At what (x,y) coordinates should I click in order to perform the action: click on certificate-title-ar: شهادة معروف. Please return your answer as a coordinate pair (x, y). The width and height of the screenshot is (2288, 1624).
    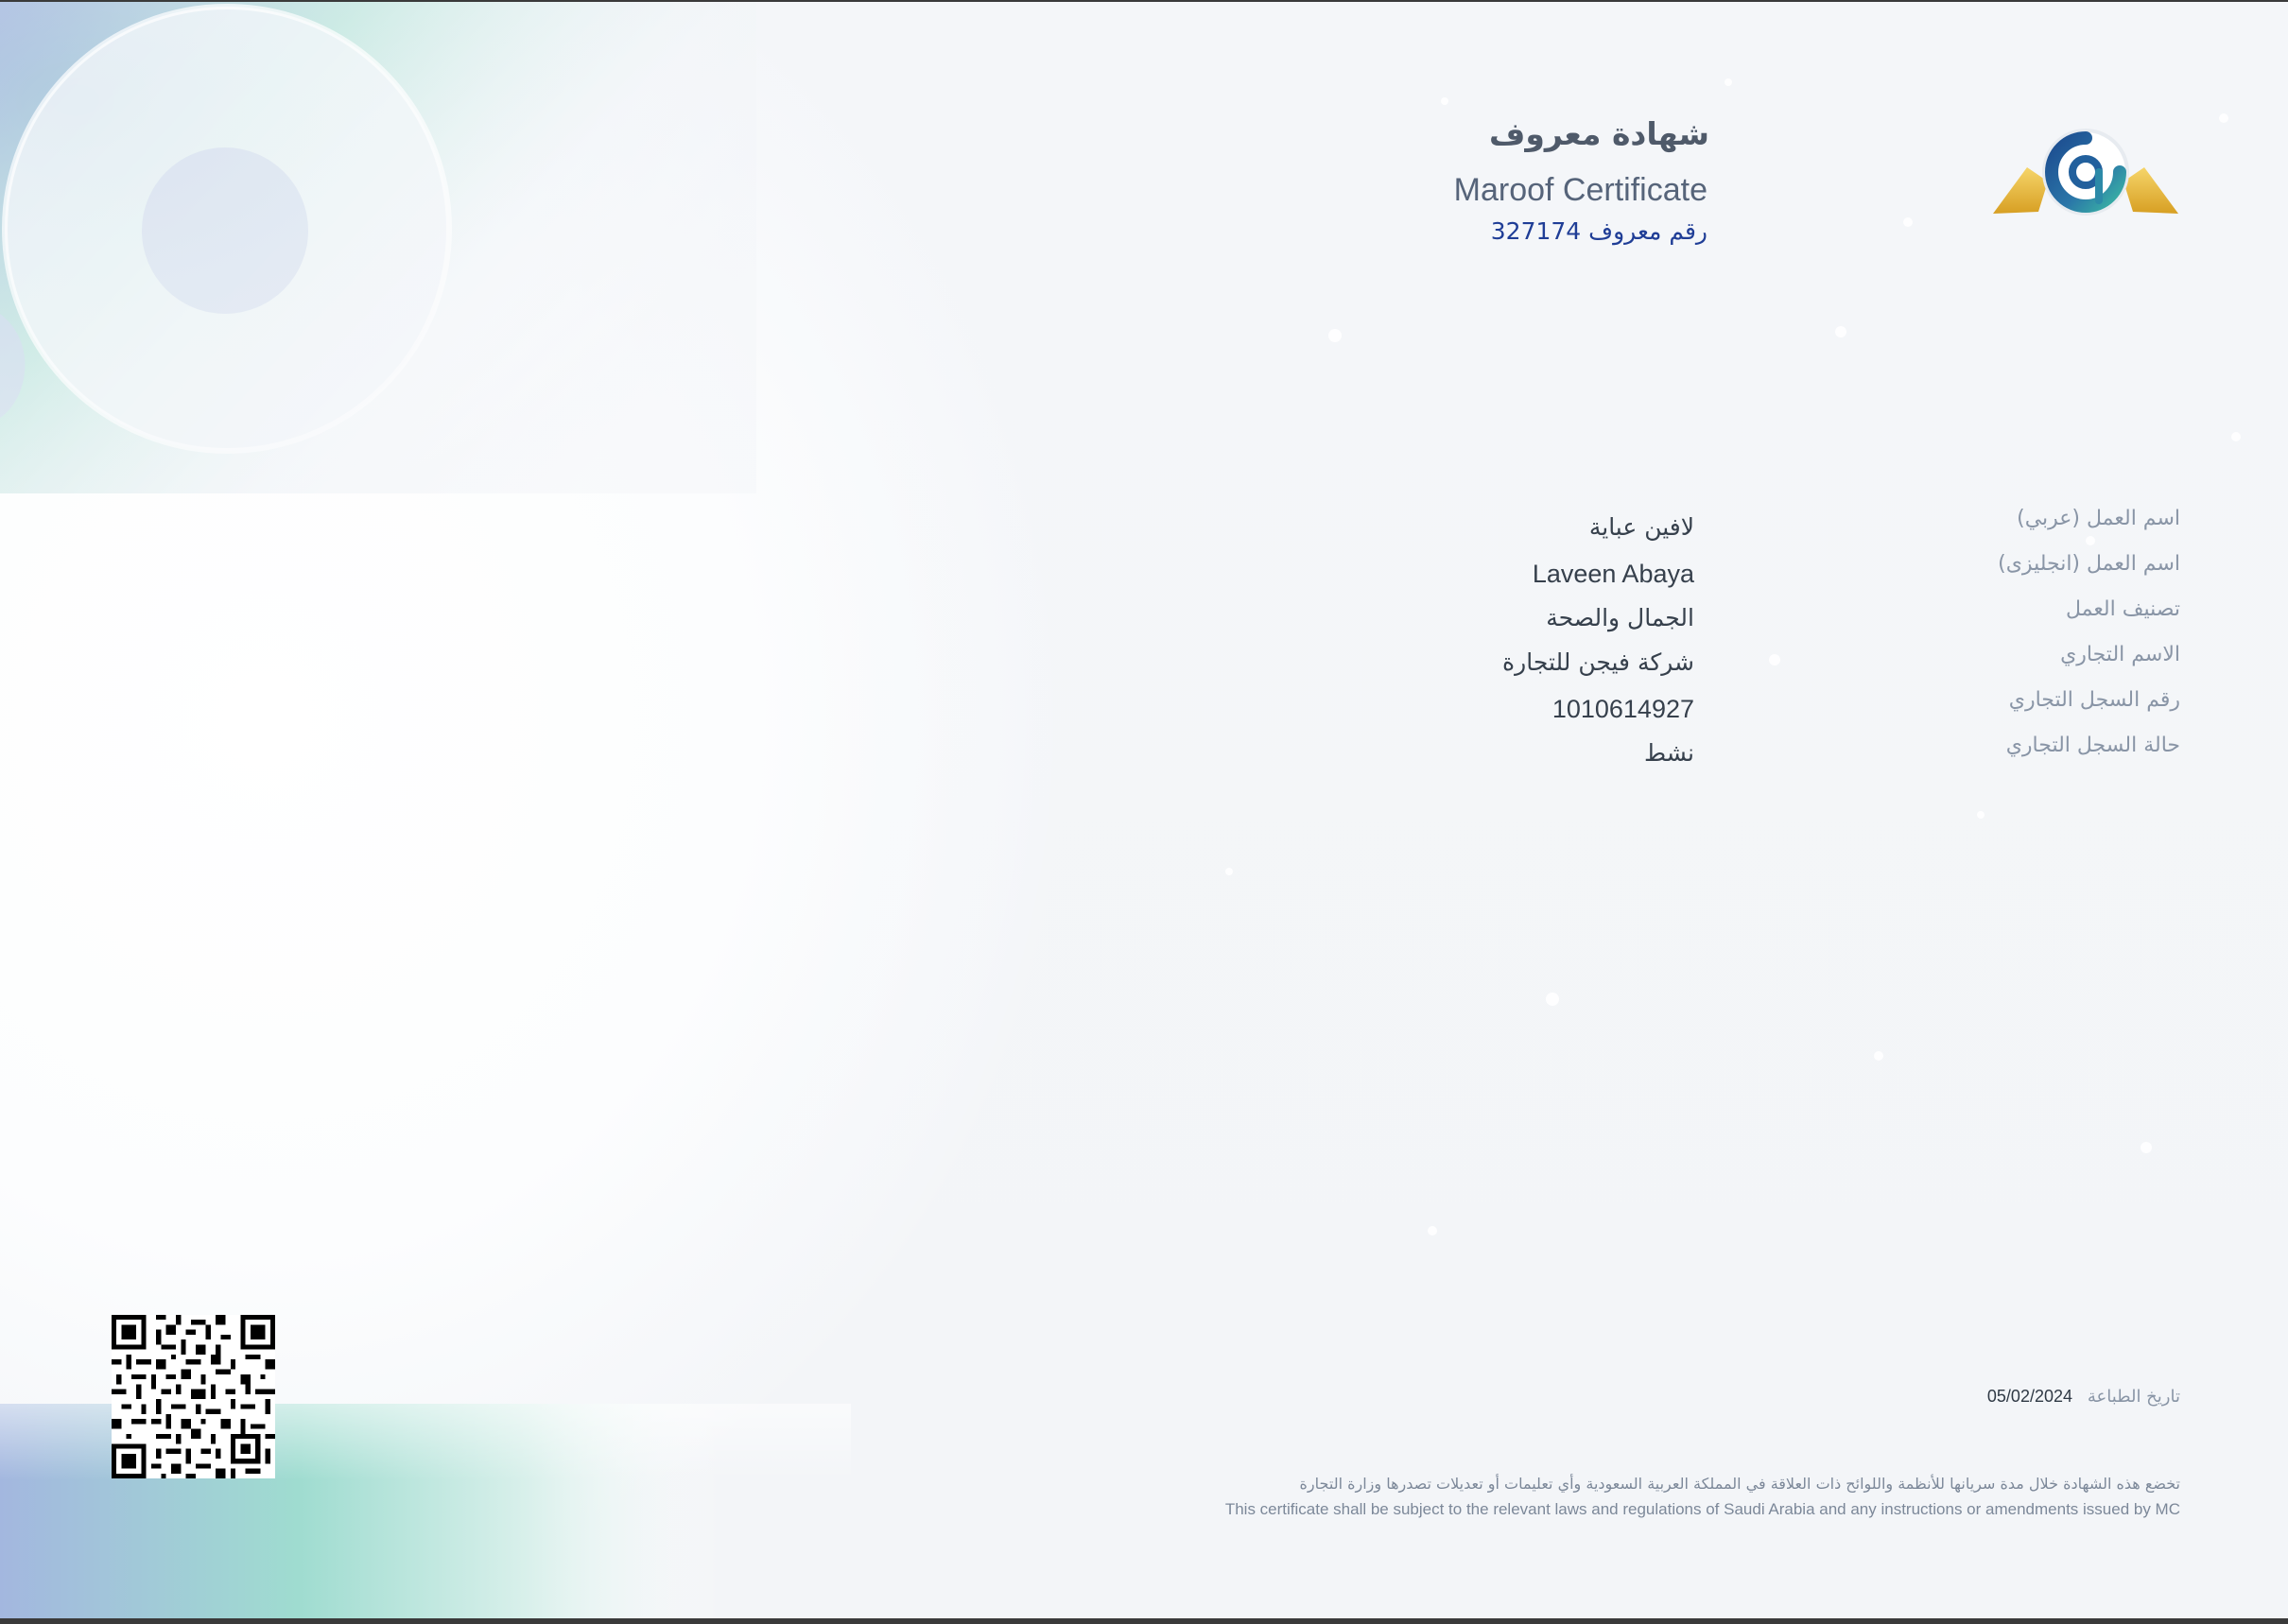
    Looking at the image, I should click on (1599, 133).